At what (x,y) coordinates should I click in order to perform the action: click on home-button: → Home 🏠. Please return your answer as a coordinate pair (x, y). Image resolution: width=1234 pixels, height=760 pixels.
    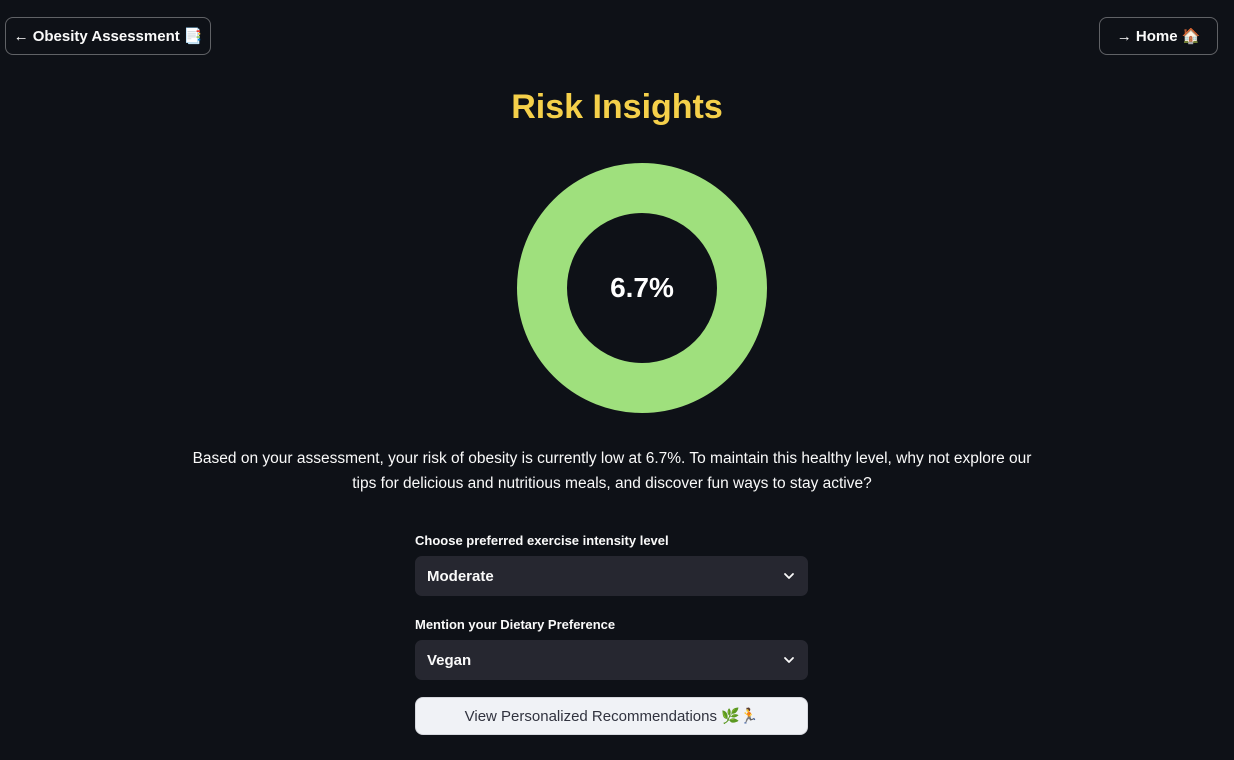
    Looking at the image, I should click on (1158, 36).